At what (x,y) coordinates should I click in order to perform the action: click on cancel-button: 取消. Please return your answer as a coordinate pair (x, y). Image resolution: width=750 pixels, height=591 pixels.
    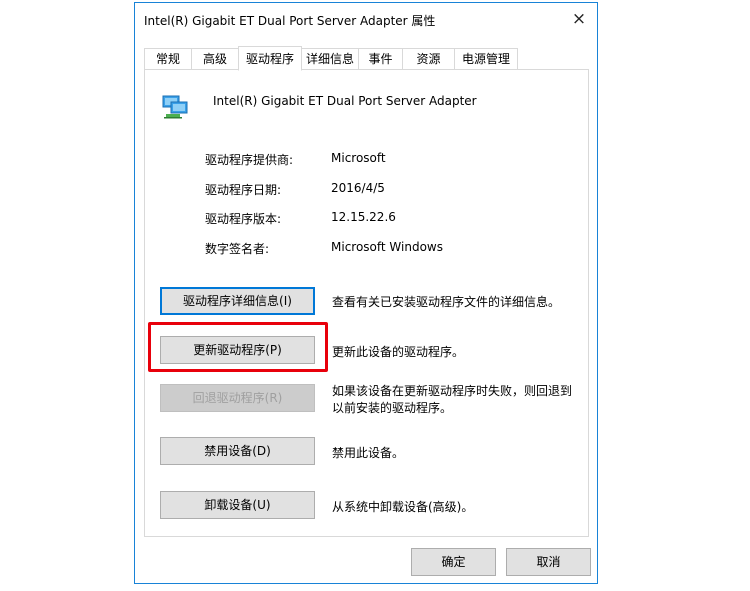
    Looking at the image, I should click on (548, 562).